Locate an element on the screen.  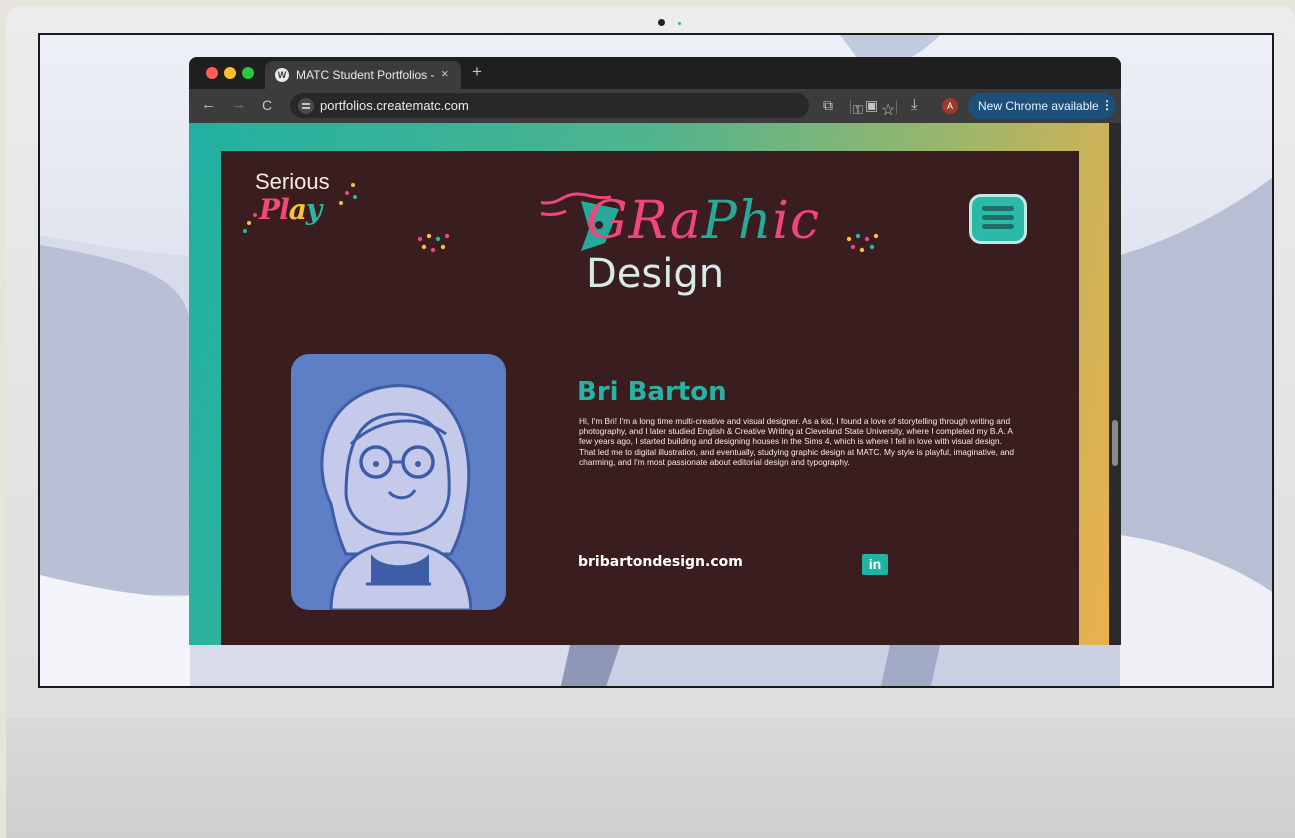
maximize-window-button is located at coordinates (248, 73).